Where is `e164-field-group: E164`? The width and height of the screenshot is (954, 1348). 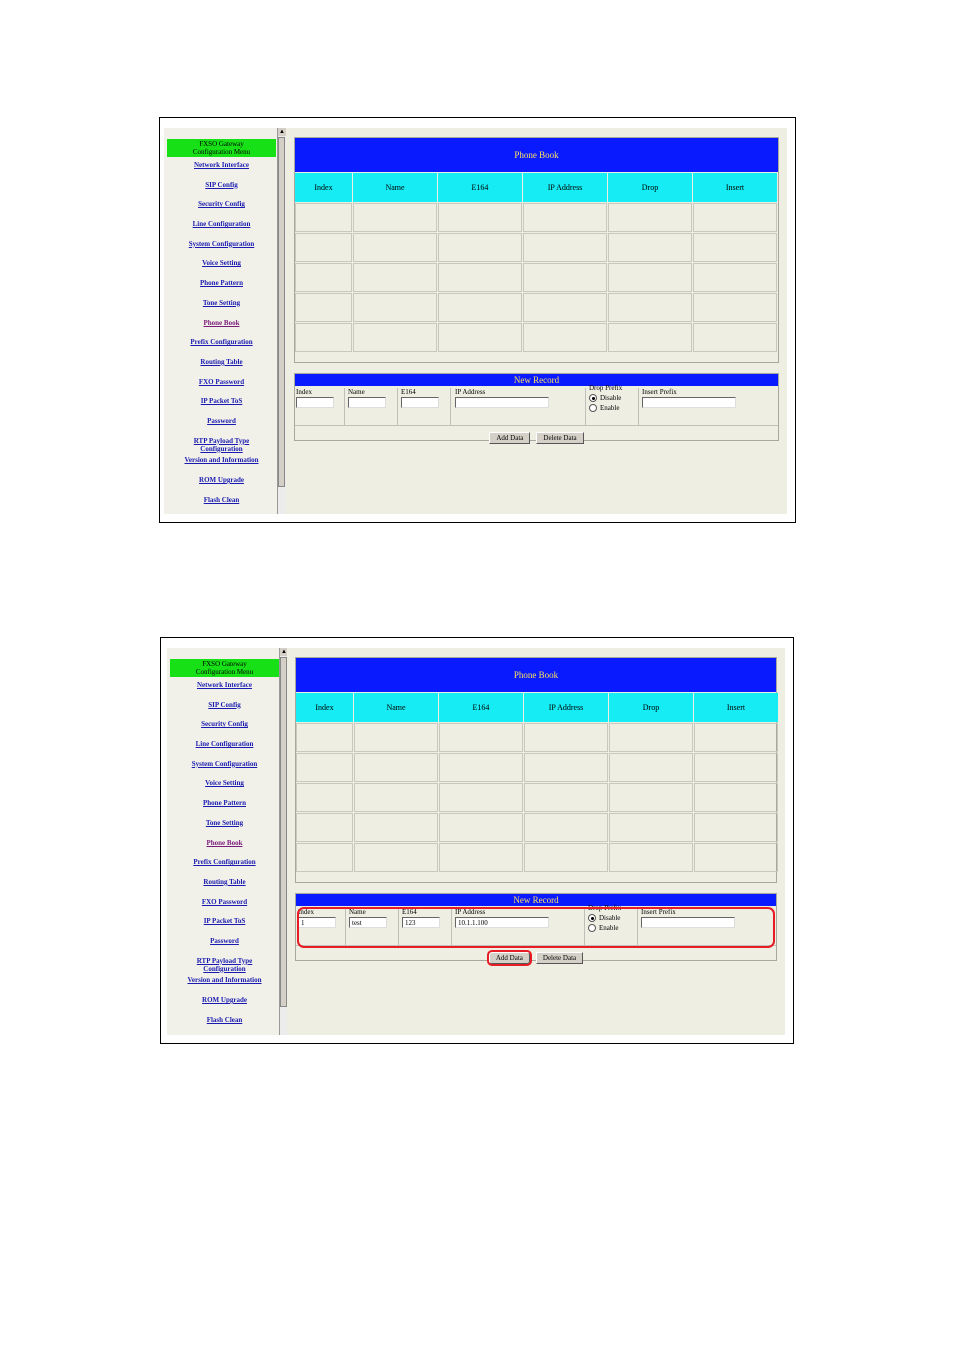 e164-field-group: E164 is located at coordinates (420, 398).